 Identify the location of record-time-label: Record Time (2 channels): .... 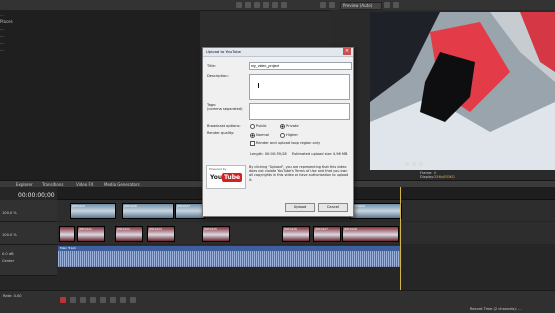
(496, 309).